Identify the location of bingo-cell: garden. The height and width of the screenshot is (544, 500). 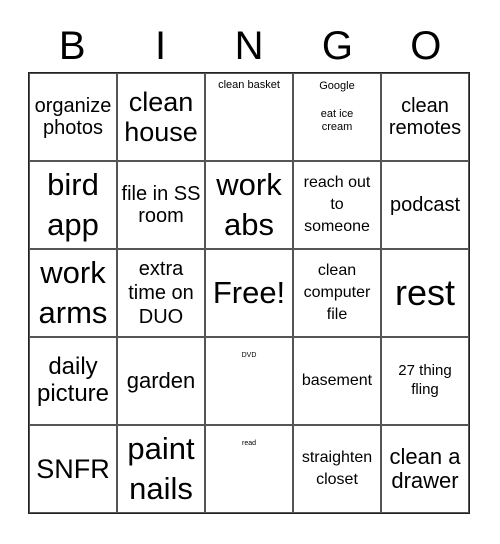
(161, 381).